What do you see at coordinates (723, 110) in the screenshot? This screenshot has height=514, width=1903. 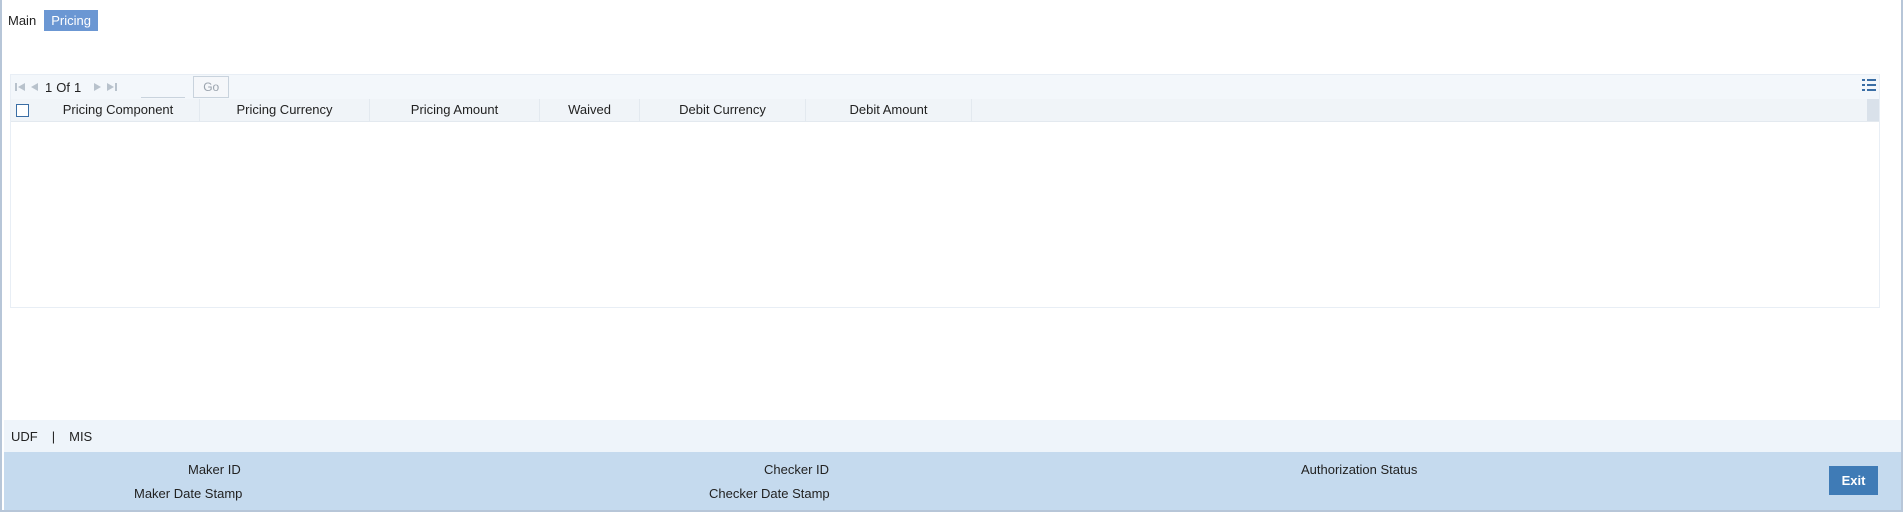 I see `col-debit-currency: Debit Currency` at bounding box center [723, 110].